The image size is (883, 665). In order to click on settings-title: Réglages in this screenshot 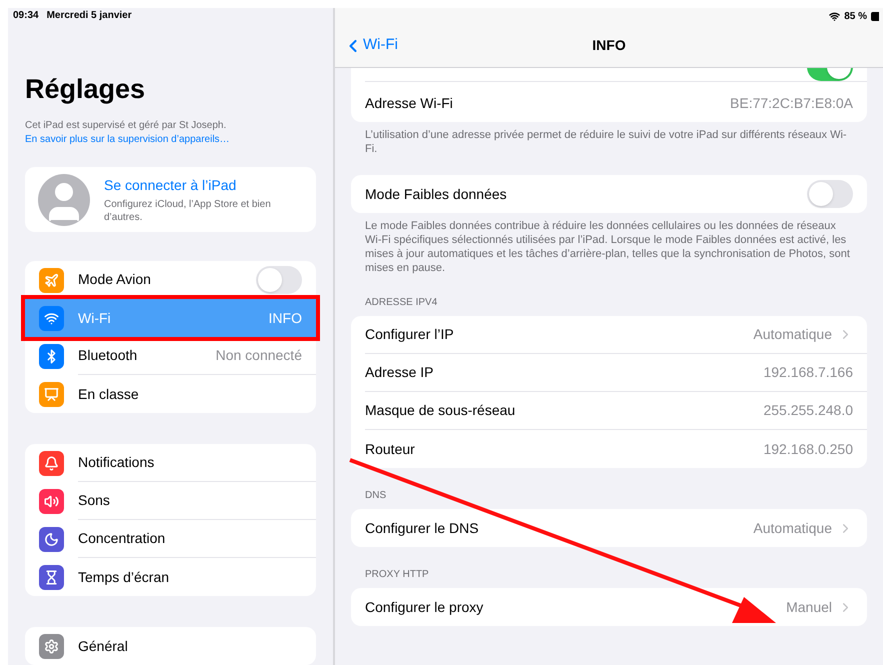, I will do `click(85, 89)`.